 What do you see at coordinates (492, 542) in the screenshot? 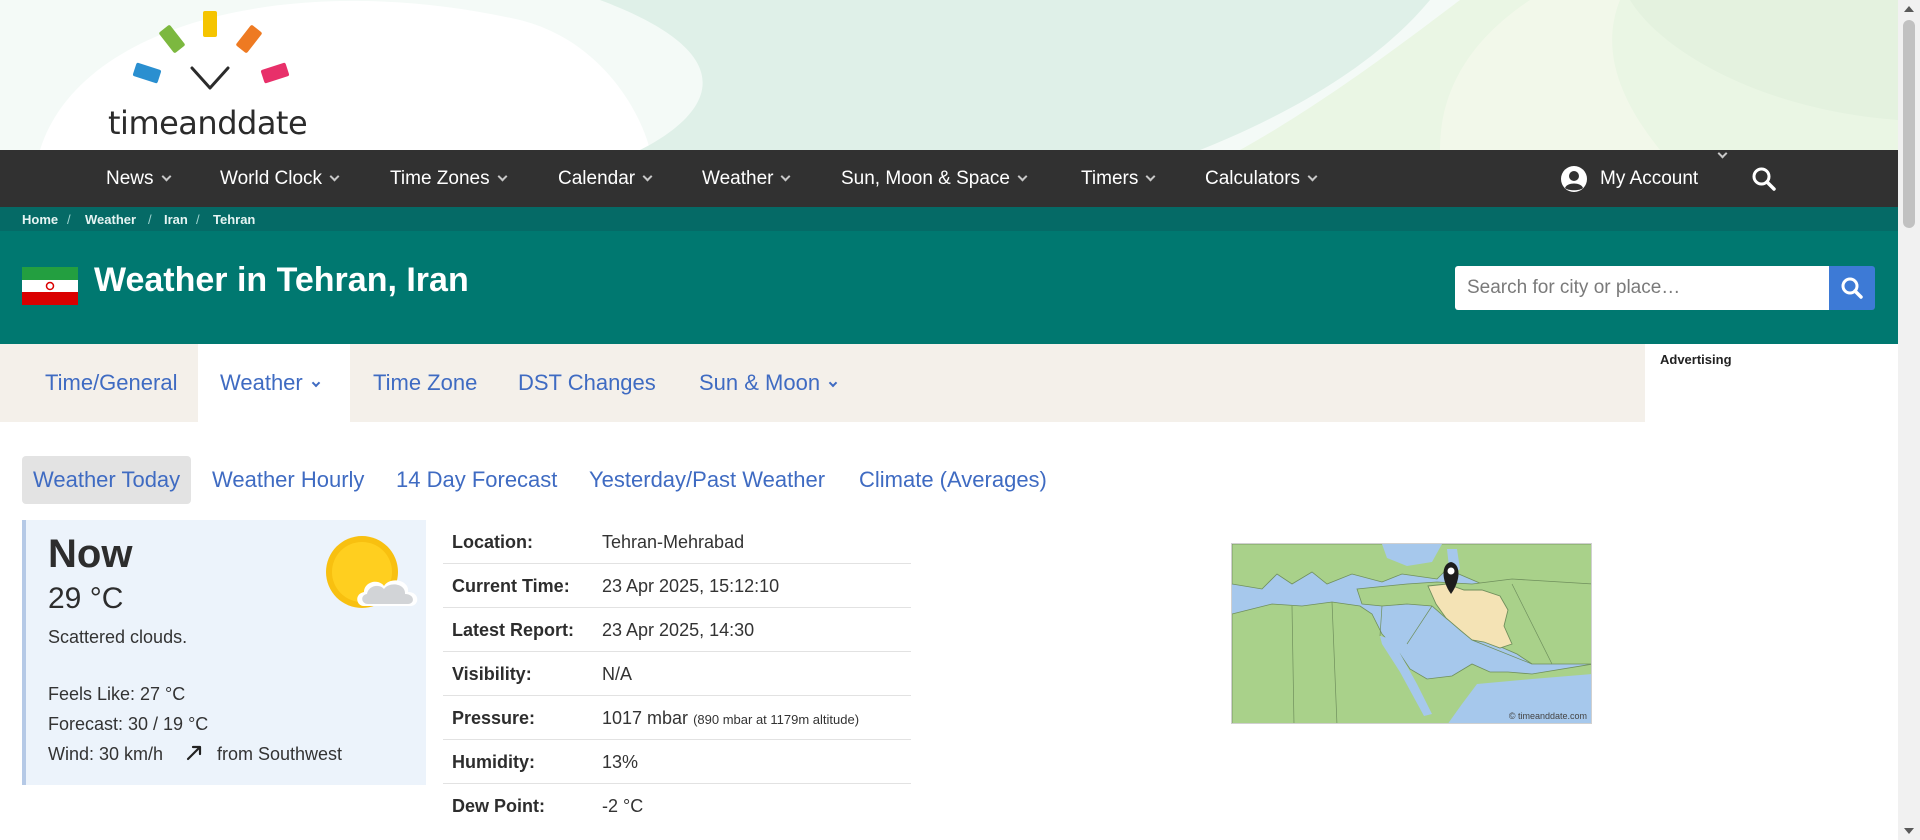
I see `detail-label: Location:` at bounding box center [492, 542].